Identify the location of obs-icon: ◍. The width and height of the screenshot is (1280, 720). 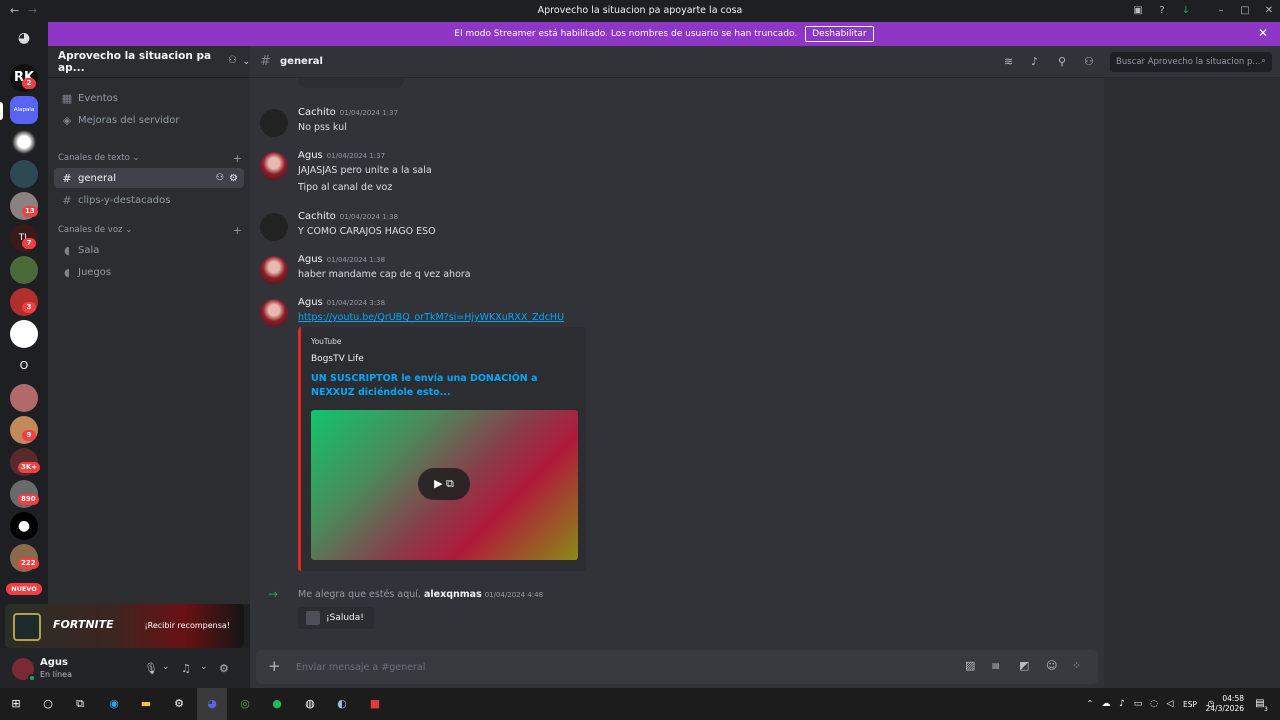
(310, 704).